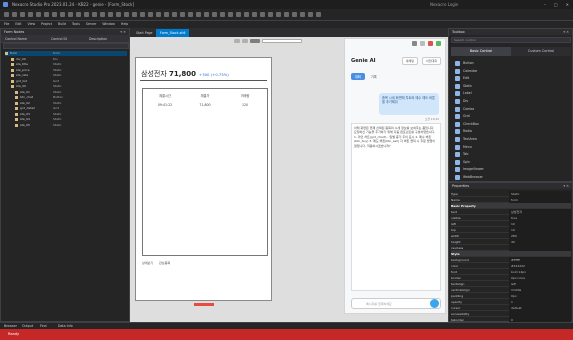 The height and width of the screenshot is (340, 573). I want to click on menu-item: Project, so click(46, 24).